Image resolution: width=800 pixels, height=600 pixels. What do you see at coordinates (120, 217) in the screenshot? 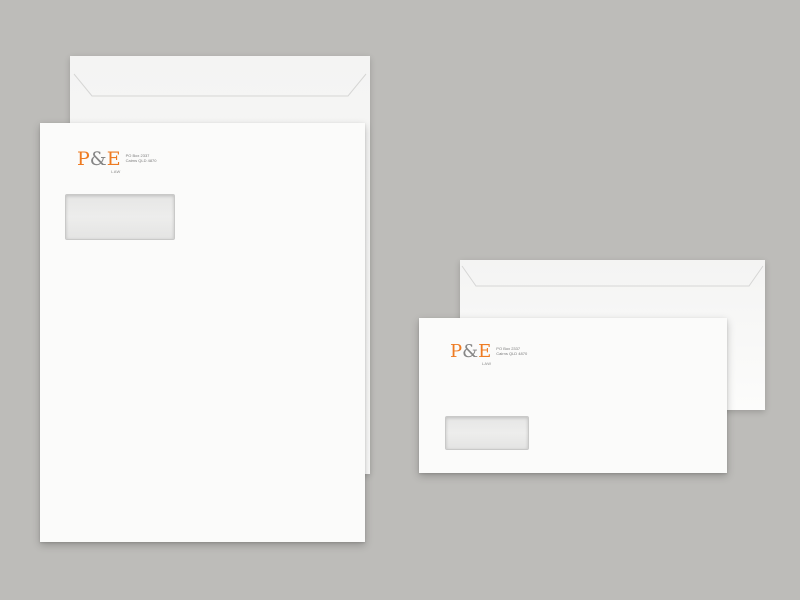
I see `large-envelope-window` at bounding box center [120, 217].